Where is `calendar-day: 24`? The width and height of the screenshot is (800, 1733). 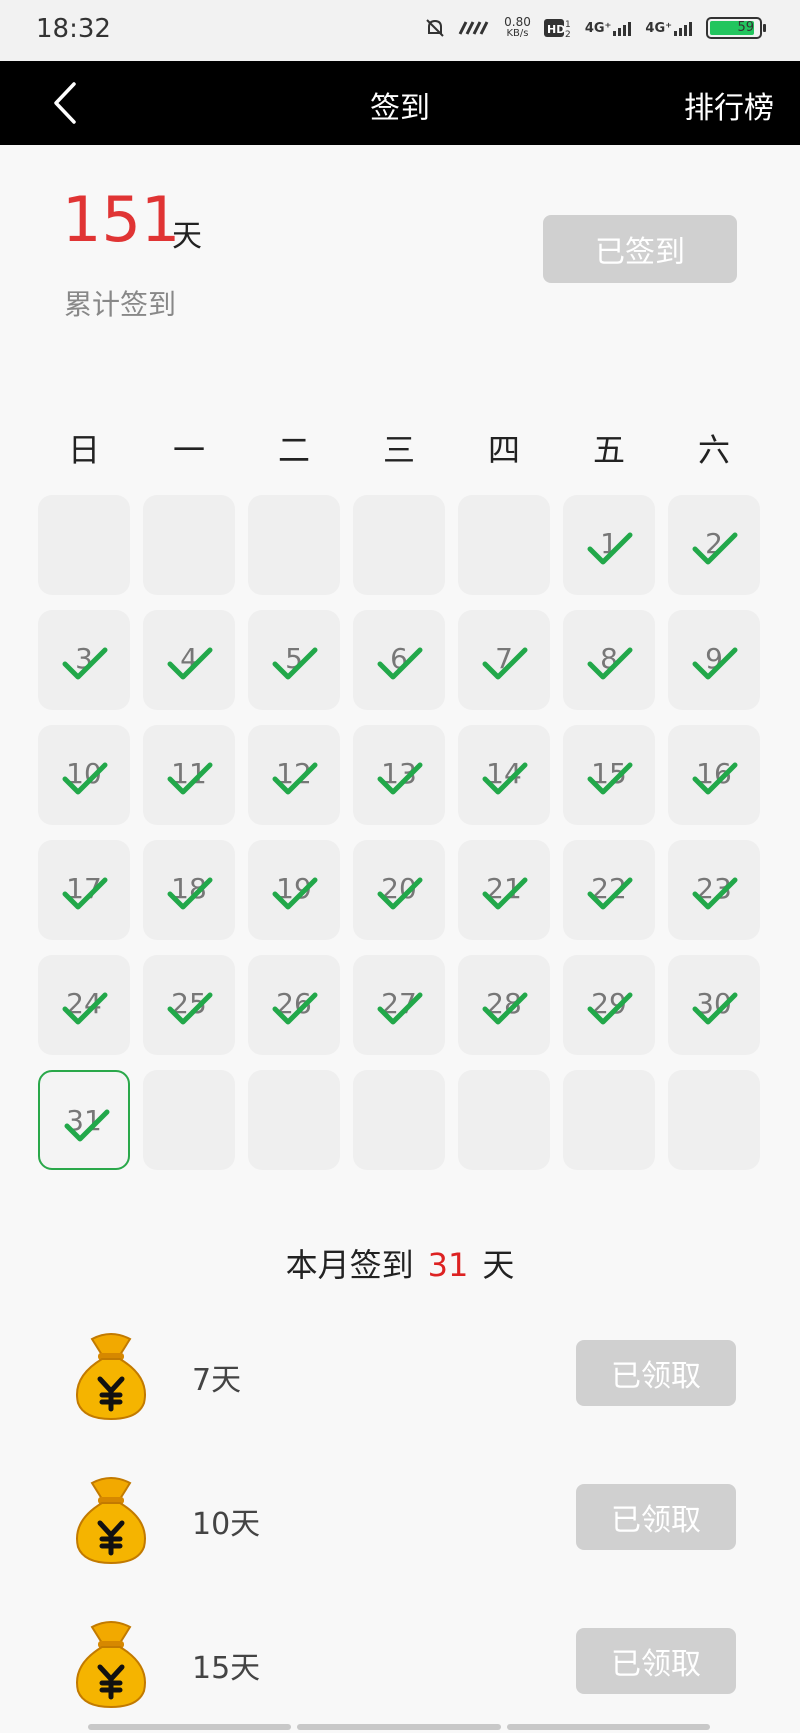
calendar-day: 24 is located at coordinates (84, 1005).